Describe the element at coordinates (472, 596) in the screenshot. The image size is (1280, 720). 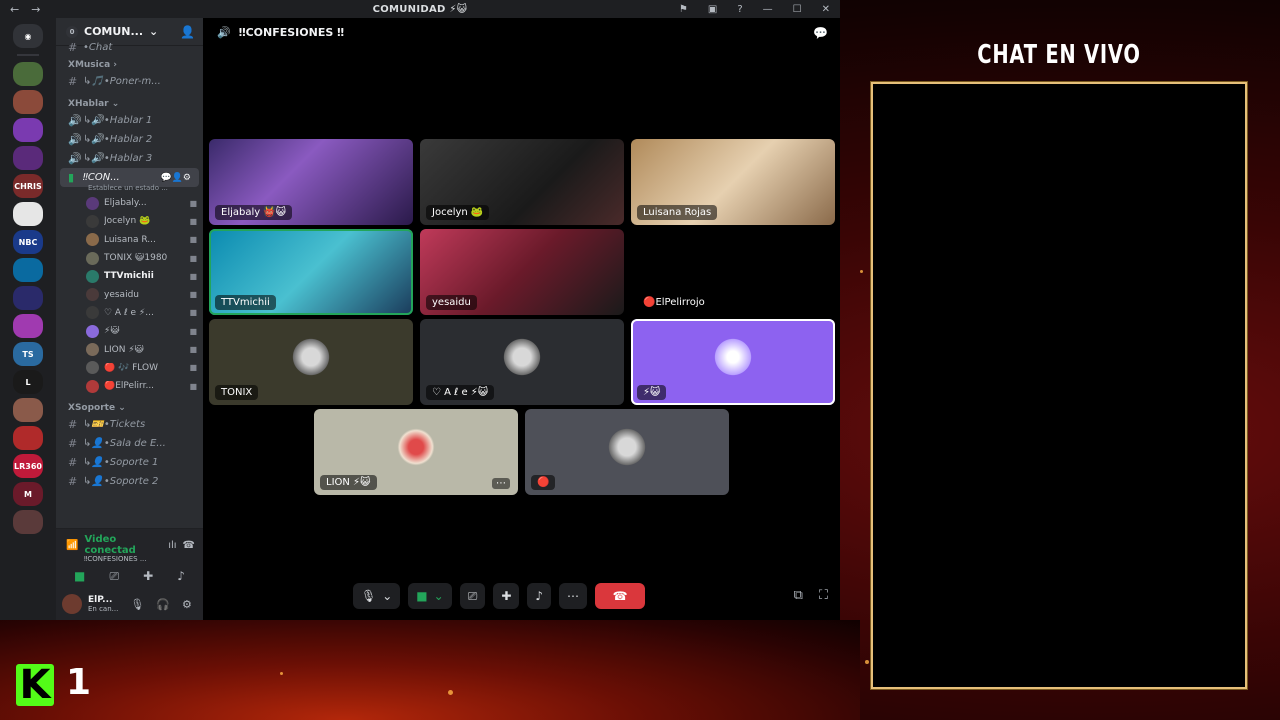
I see `screen-share-button: ⎚` at that location.